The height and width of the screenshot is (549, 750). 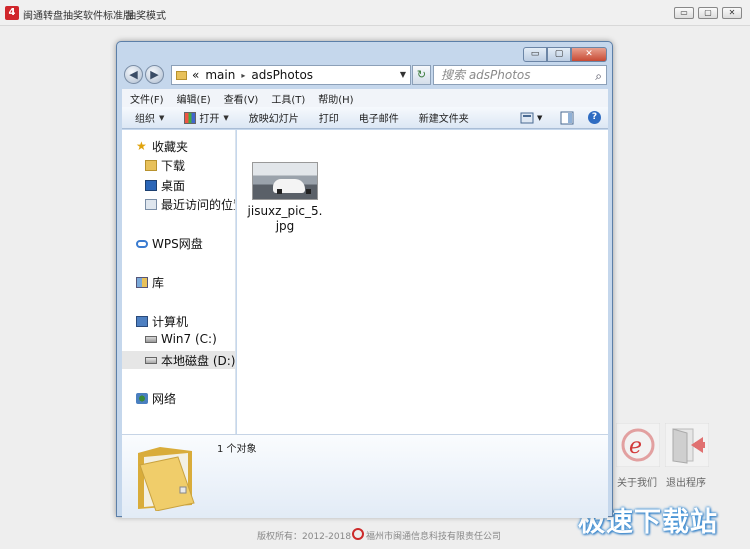 I want to click on app-title: 闽通转盘抽奖软件标准版, so click(x=78, y=16).